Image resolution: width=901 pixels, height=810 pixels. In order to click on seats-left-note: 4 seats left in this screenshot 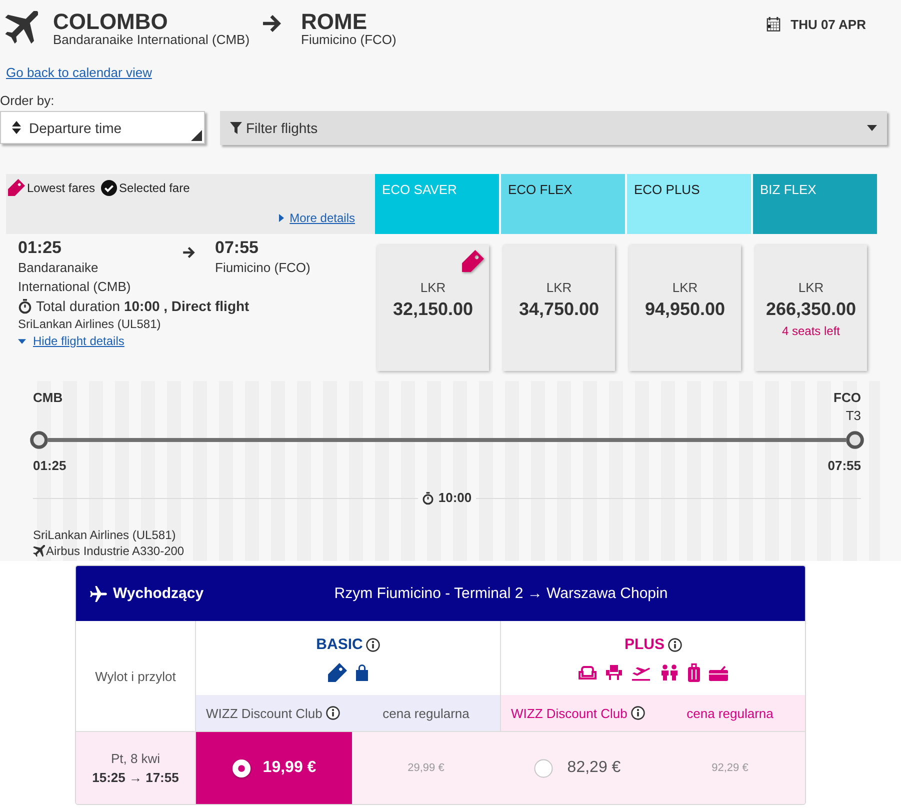, I will do `click(811, 331)`.